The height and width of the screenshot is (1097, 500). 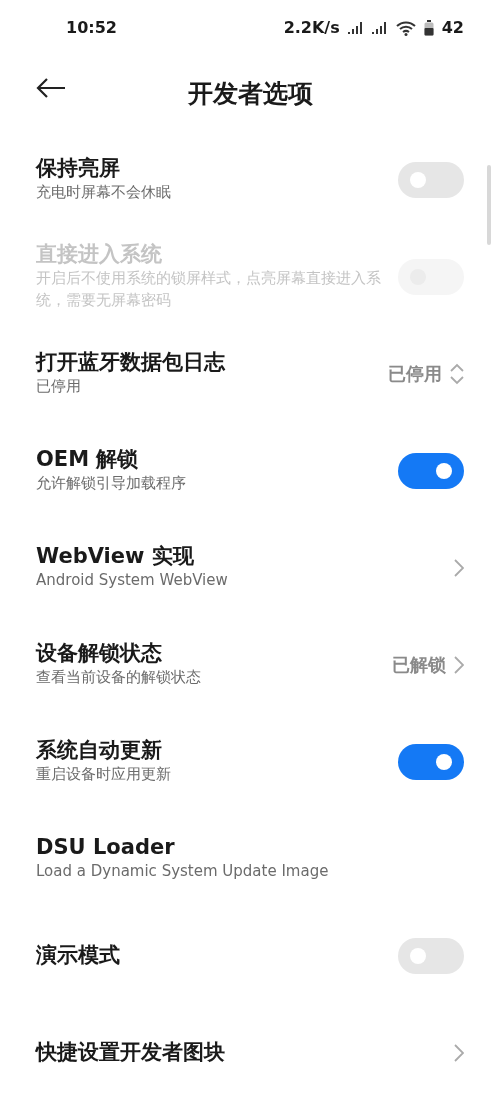 What do you see at coordinates (419, 665) in the screenshot?
I see `setting-value: 已解锁` at bounding box center [419, 665].